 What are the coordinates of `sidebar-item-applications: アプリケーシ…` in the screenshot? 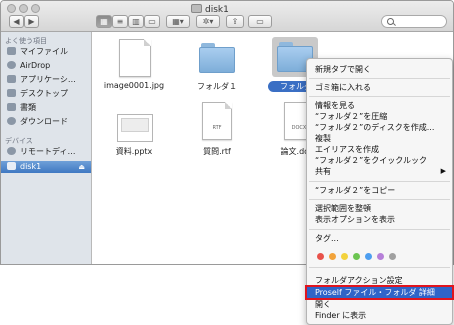 It's located at (48, 80).